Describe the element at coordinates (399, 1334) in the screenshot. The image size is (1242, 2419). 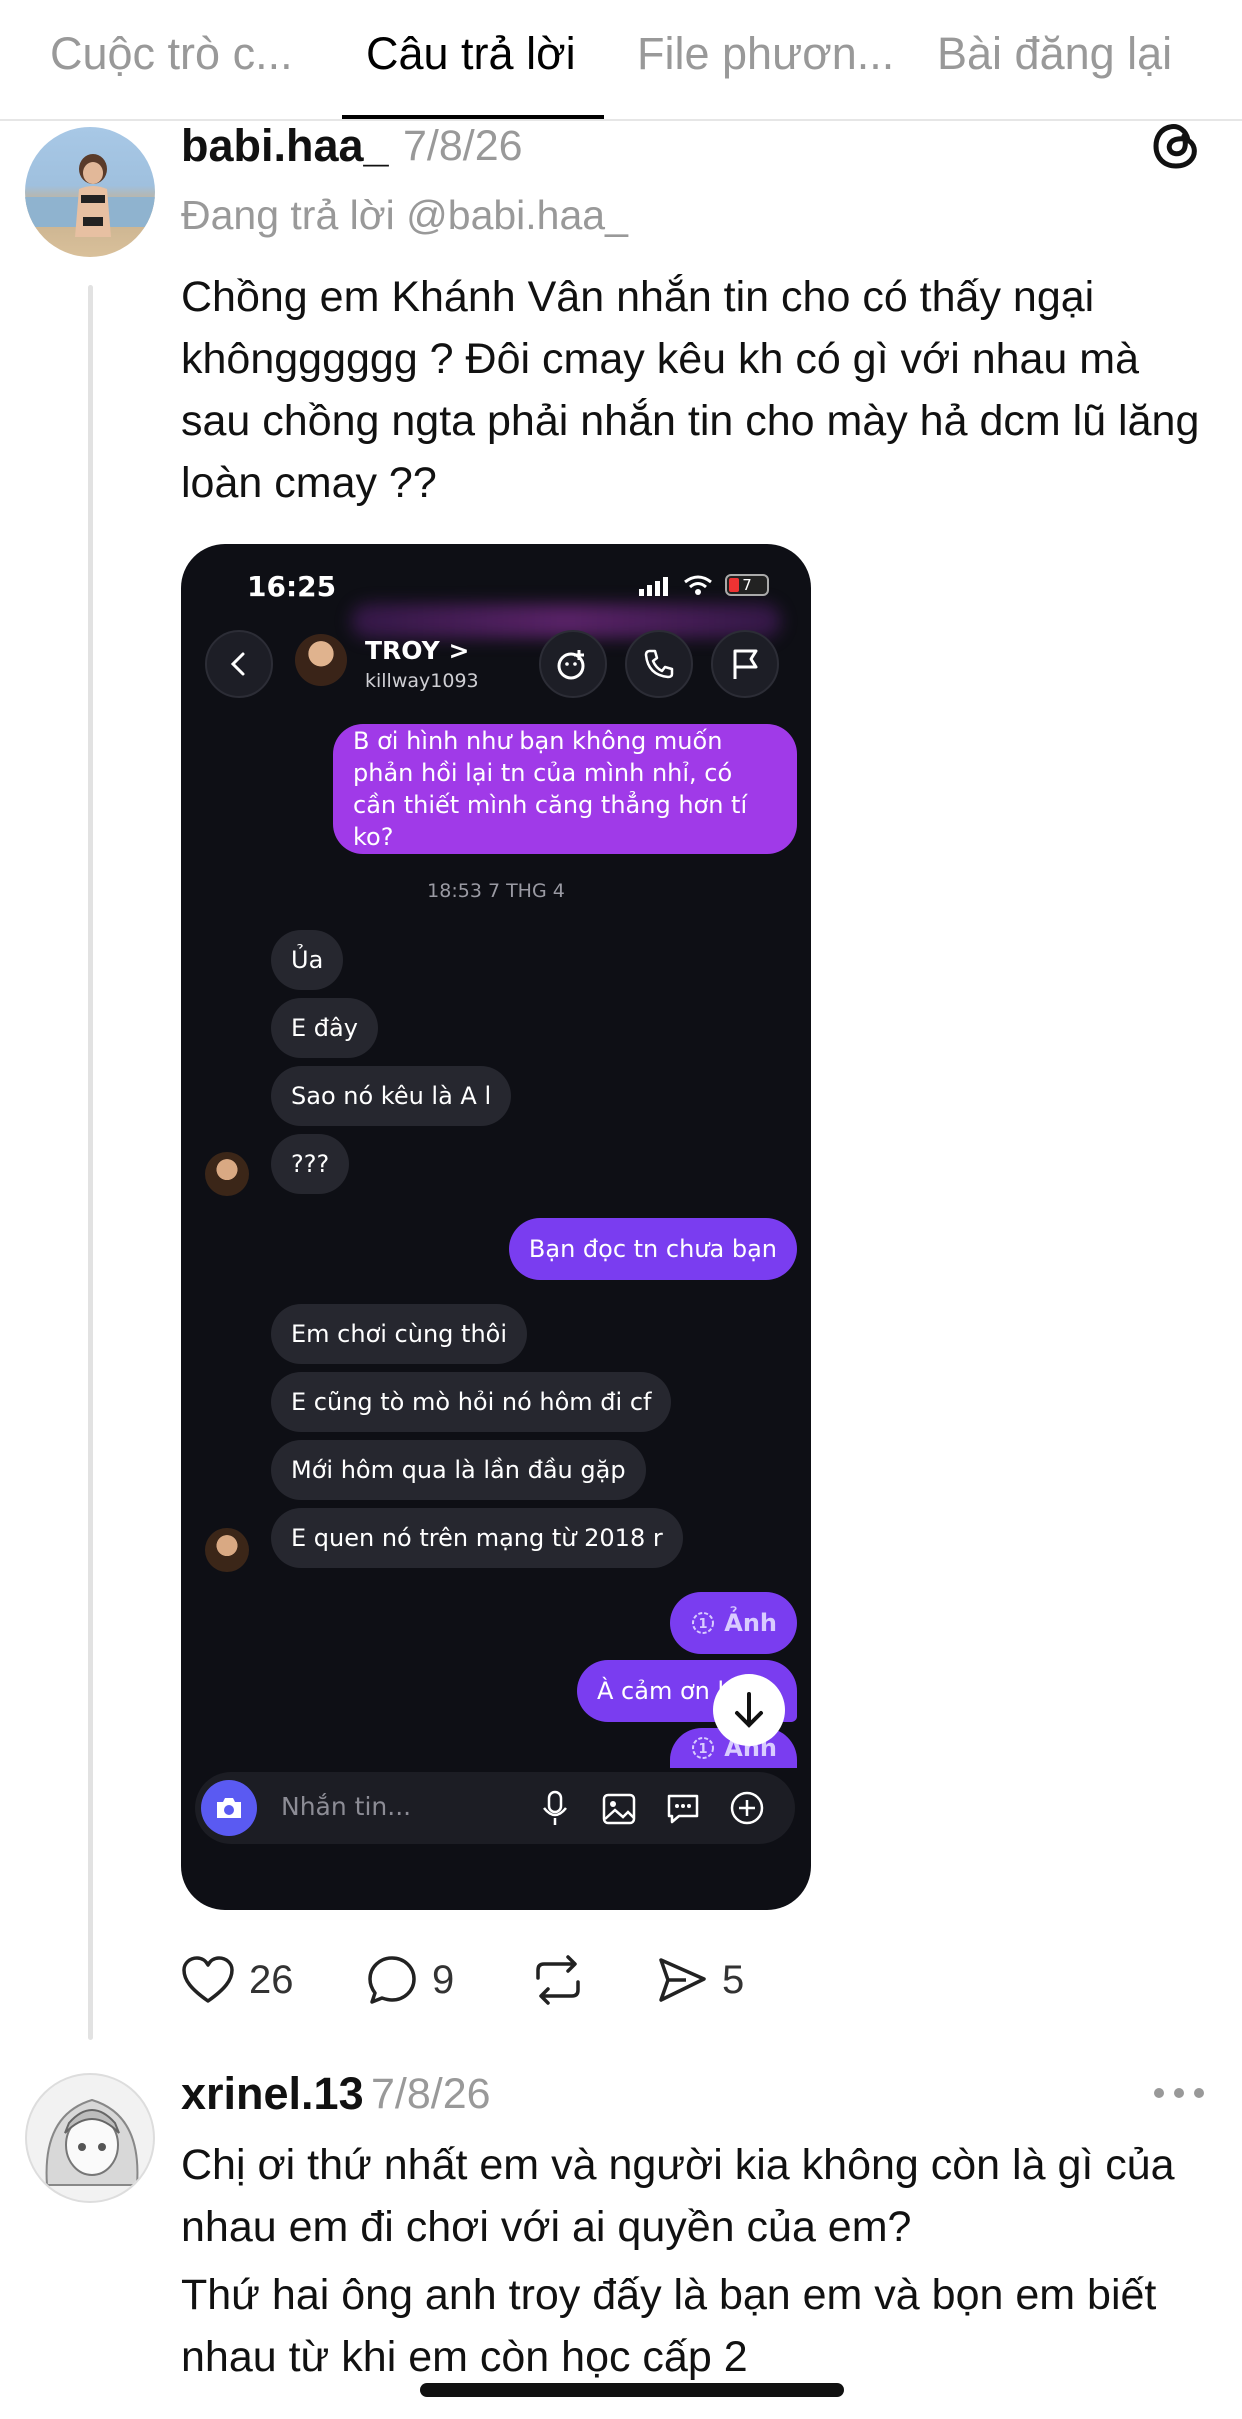
I see `message-bubble: Em chơi cùng thôi` at that location.